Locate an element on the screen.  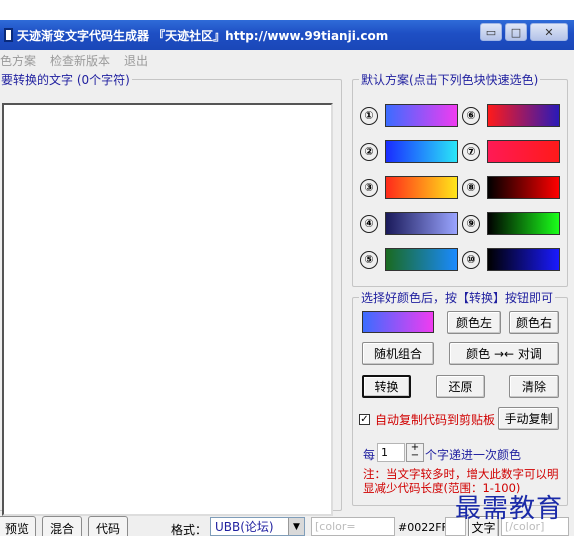
watermark: 最需教育 is located at coordinates (509, 509).